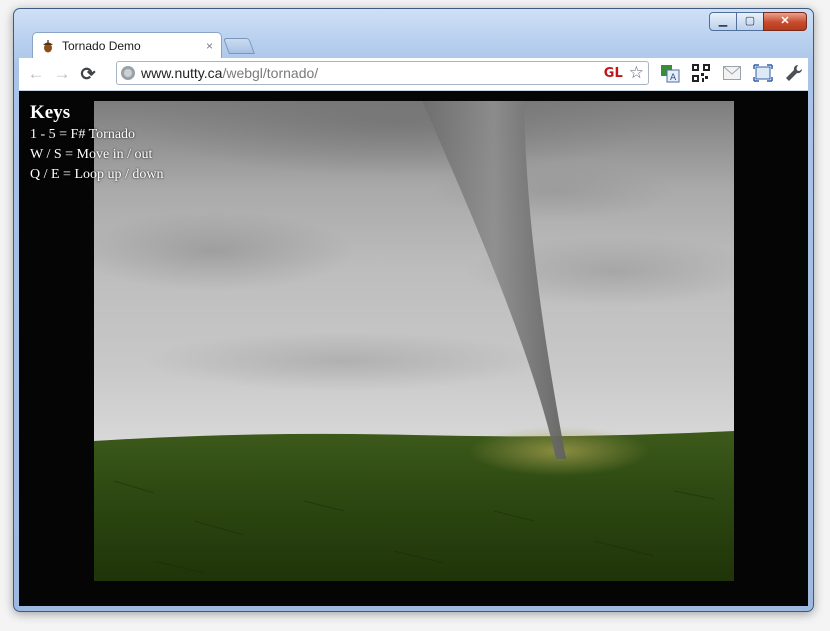  What do you see at coordinates (101, 46) in the screenshot?
I see `tab-title: Tornado Demo` at bounding box center [101, 46].